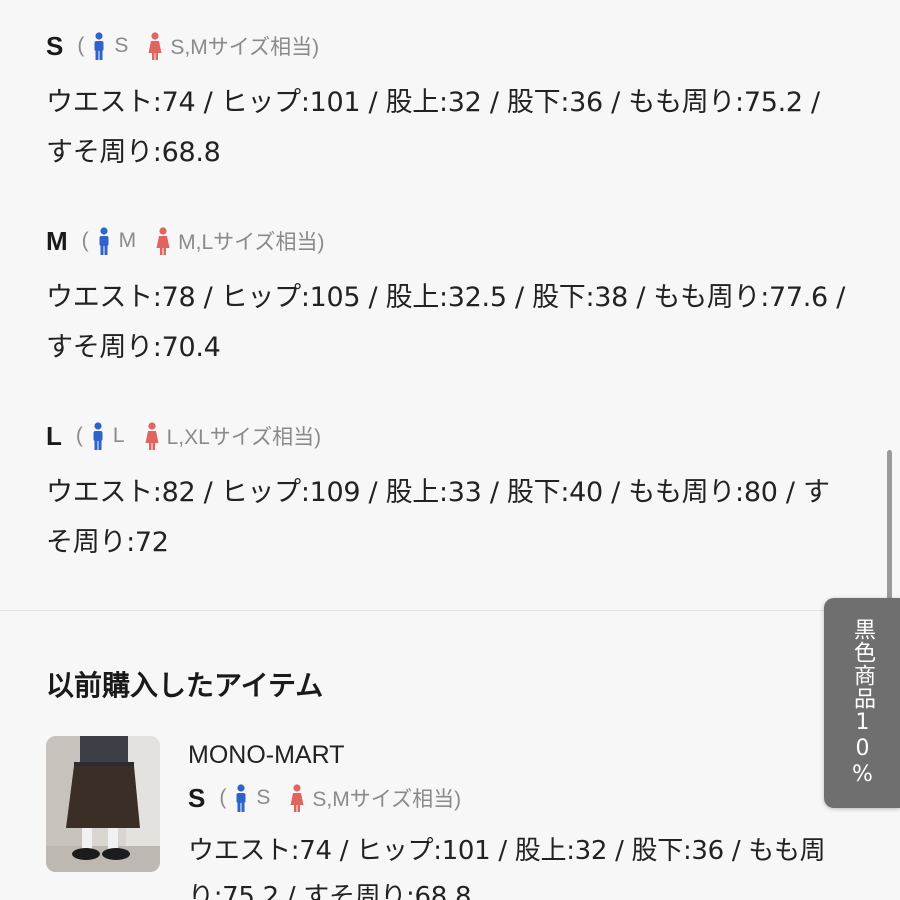 The image size is (900, 900). I want to click on size-header: M ( M M,Lサイズ相当), so click(446, 241).